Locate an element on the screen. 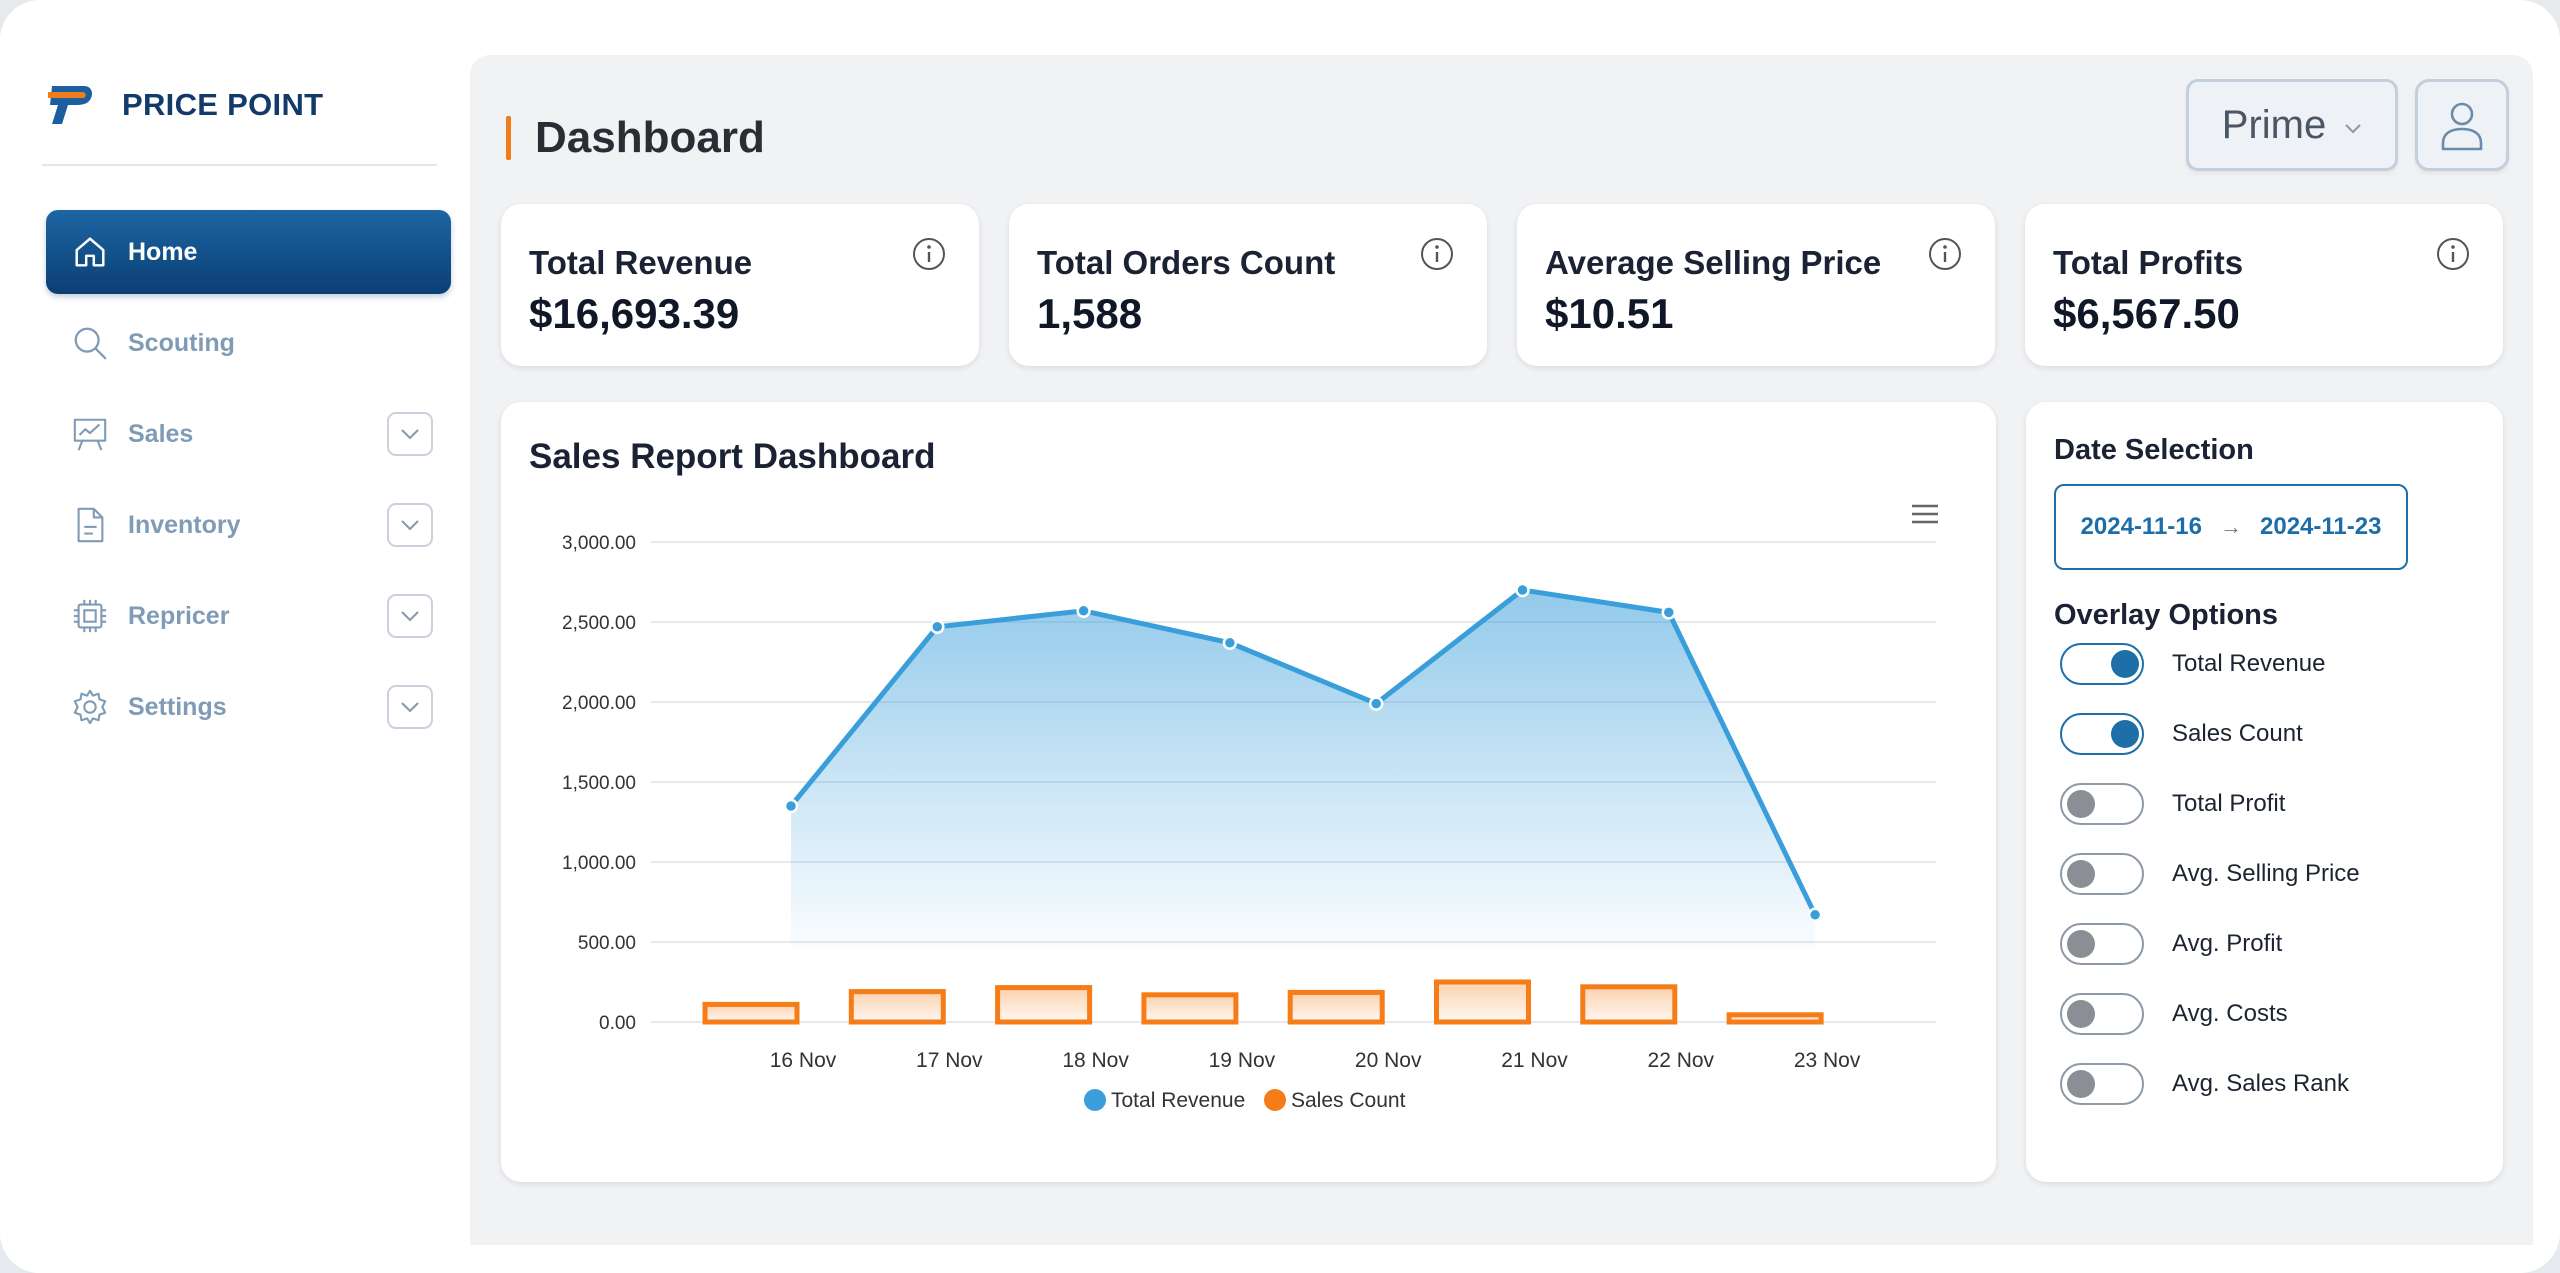 The width and height of the screenshot is (2560, 1273). arrow-right-icon: → is located at coordinates (2231, 526).